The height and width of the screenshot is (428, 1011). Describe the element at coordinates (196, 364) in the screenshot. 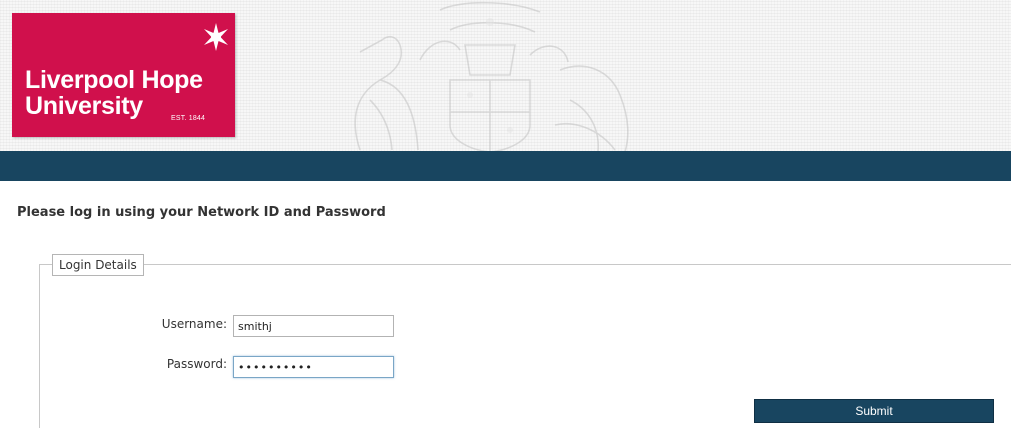

I see `password-label: Password:` at that location.